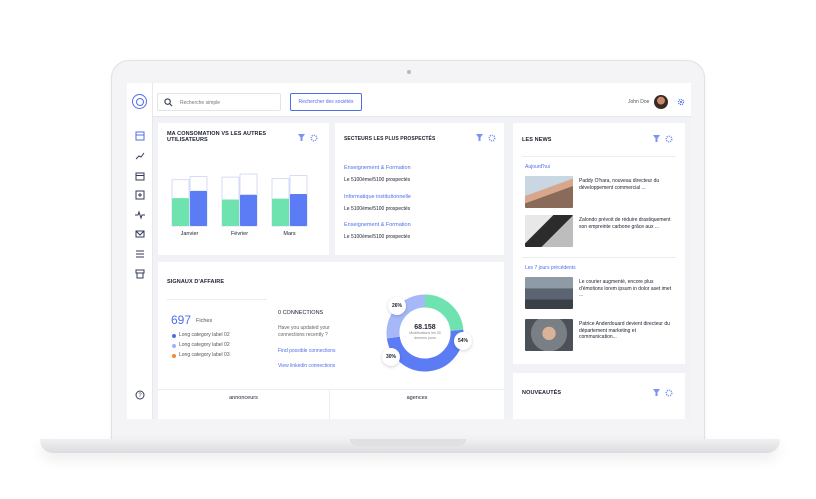 This screenshot has height=499, width=816. Describe the element at coordinates (217, 299) in the screenshot. I see `signals-divider` at that location.